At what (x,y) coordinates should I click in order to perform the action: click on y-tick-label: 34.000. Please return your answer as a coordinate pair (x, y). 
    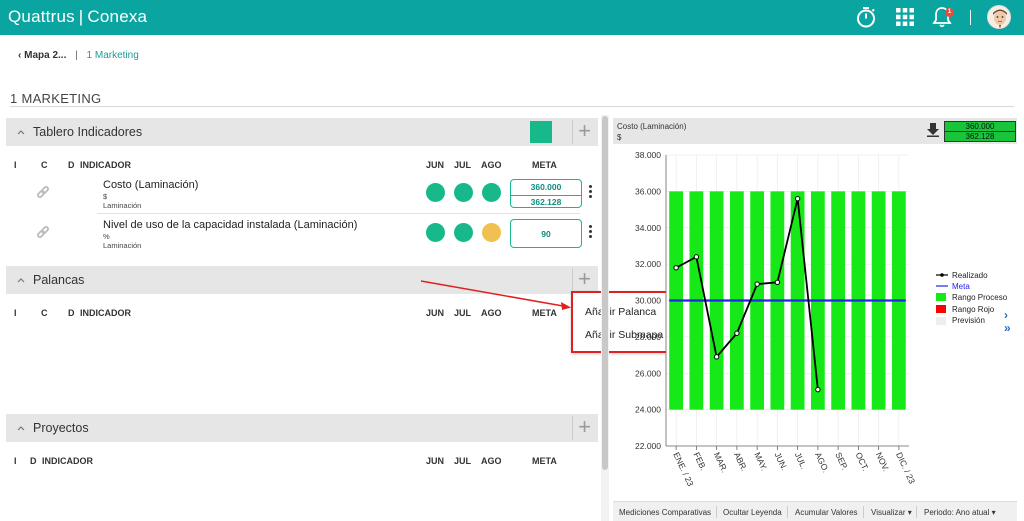
    Looking at the image, I should click on (648, 228).